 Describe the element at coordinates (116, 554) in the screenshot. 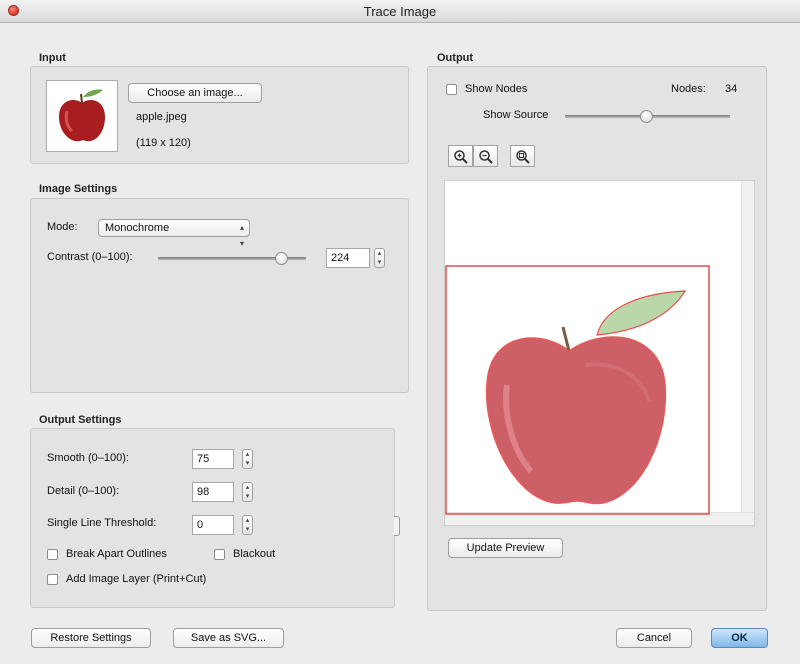

I see `break-apart-label: Break Apart Outlines` at that location.